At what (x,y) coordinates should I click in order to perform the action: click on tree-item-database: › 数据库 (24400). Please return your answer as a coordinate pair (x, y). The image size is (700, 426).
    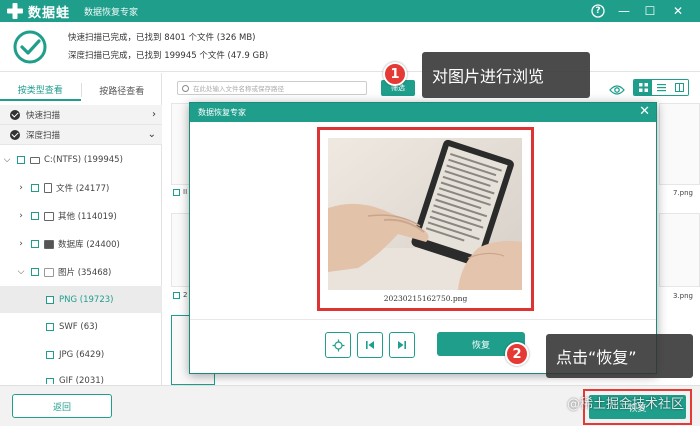
    Looking at the image, I should click on (81, 244).